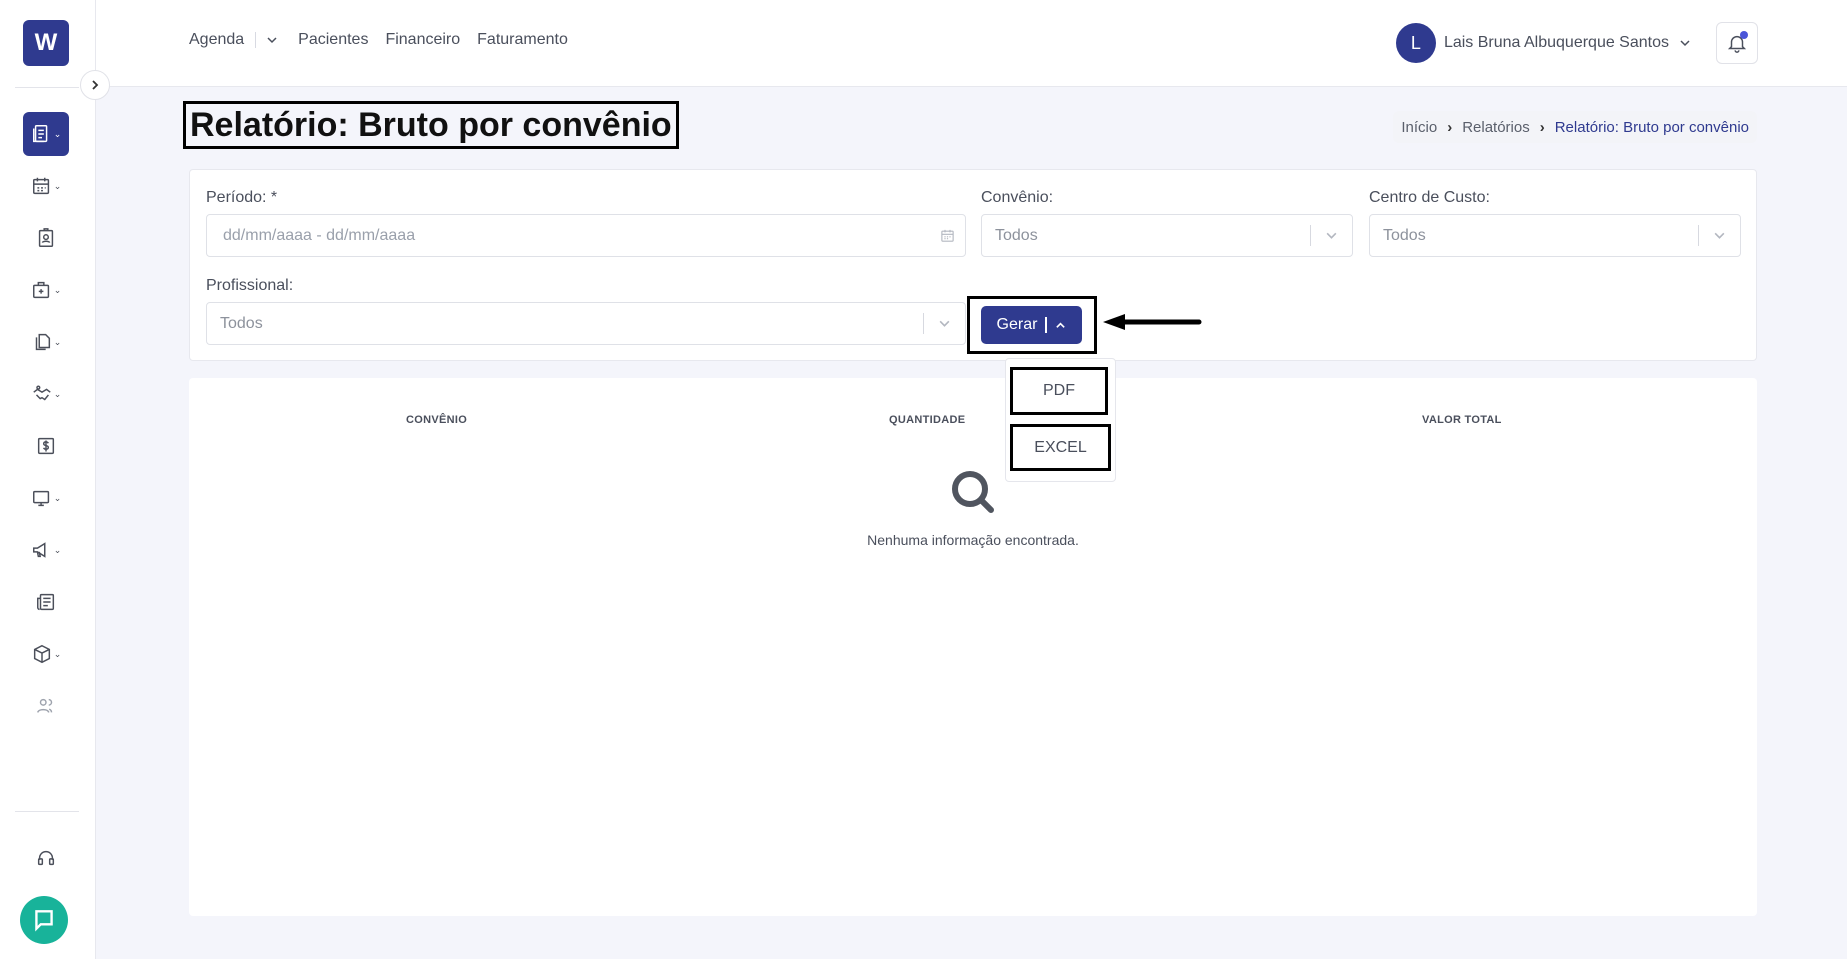 The width and height of the screenshot is (1847, 959). What do you see at coordinates (1744, 35) in the screenshot?
I see `notification-dot` at bounding box center [1744, 35].